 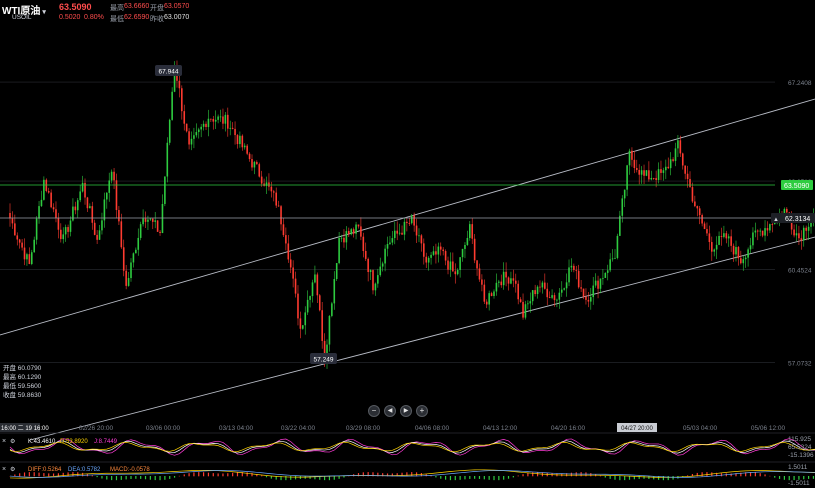 What do you see at coordinates (137, 6) in the screenshot?
I see `high-value: 63.6660` at bounding box center [137, 6].